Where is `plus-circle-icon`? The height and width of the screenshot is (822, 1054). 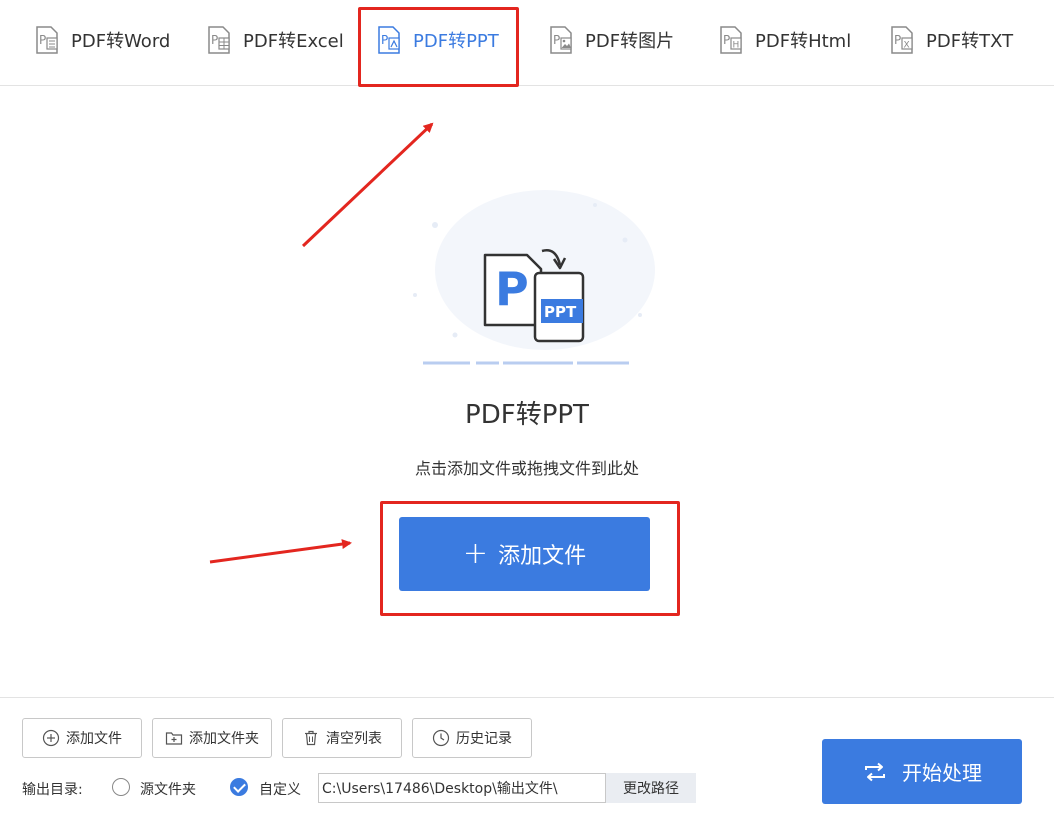
plus-circle-icon is located at coordinates (51, 738).